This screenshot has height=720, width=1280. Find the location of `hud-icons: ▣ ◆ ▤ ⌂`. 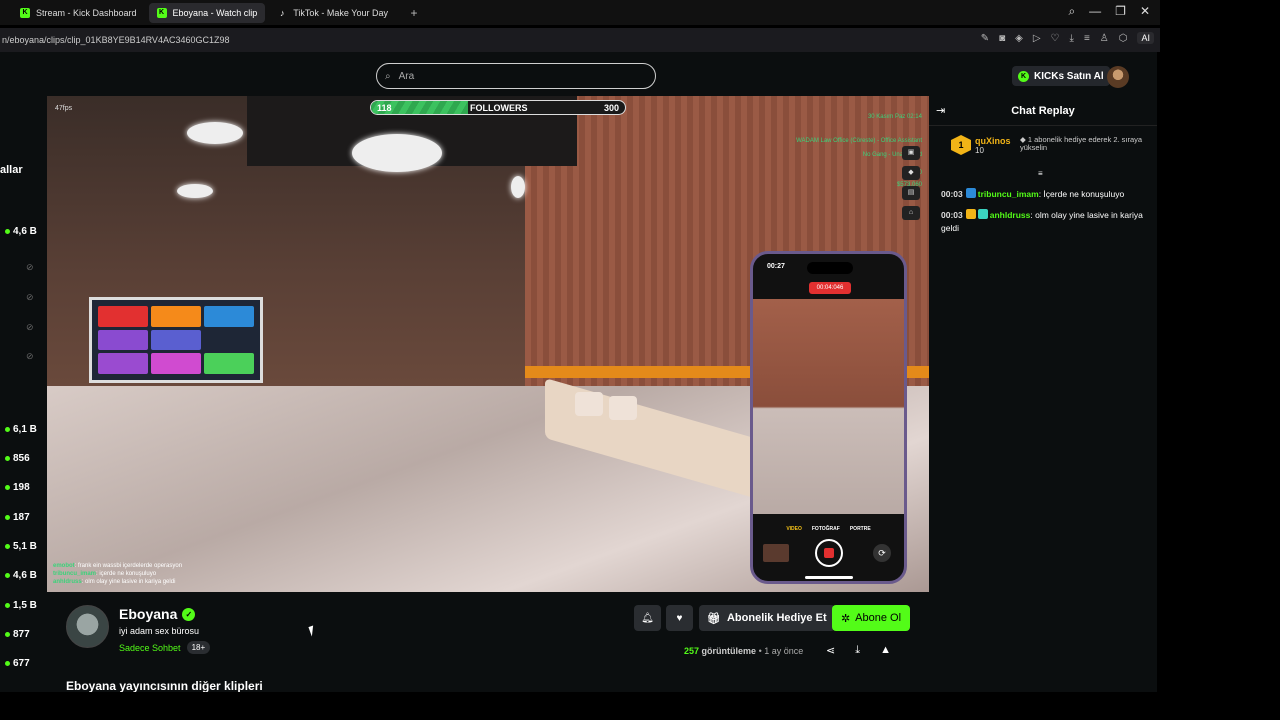

hud-icons: ▣ ◆ ▤ ⌂ is located at coordinates (911, 183).